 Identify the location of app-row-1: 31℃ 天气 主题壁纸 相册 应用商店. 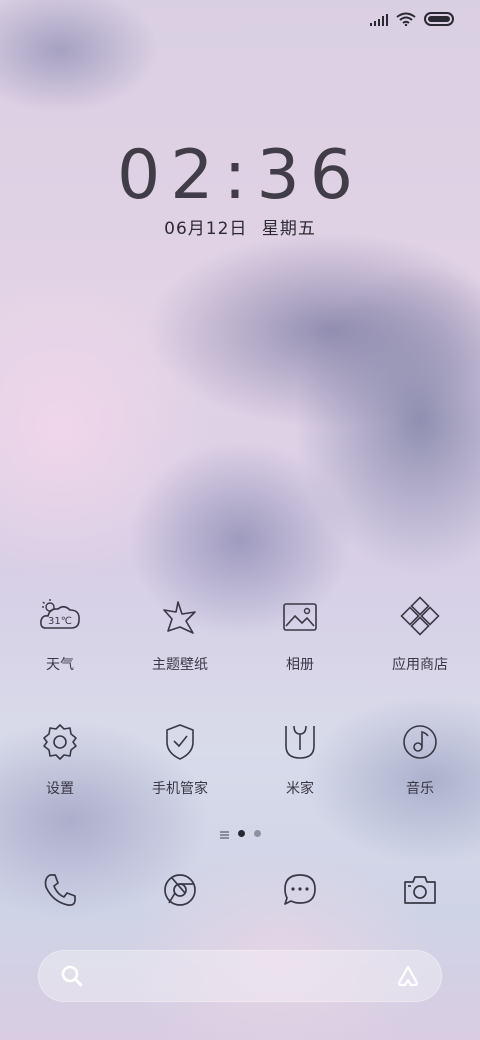
(240, 635).